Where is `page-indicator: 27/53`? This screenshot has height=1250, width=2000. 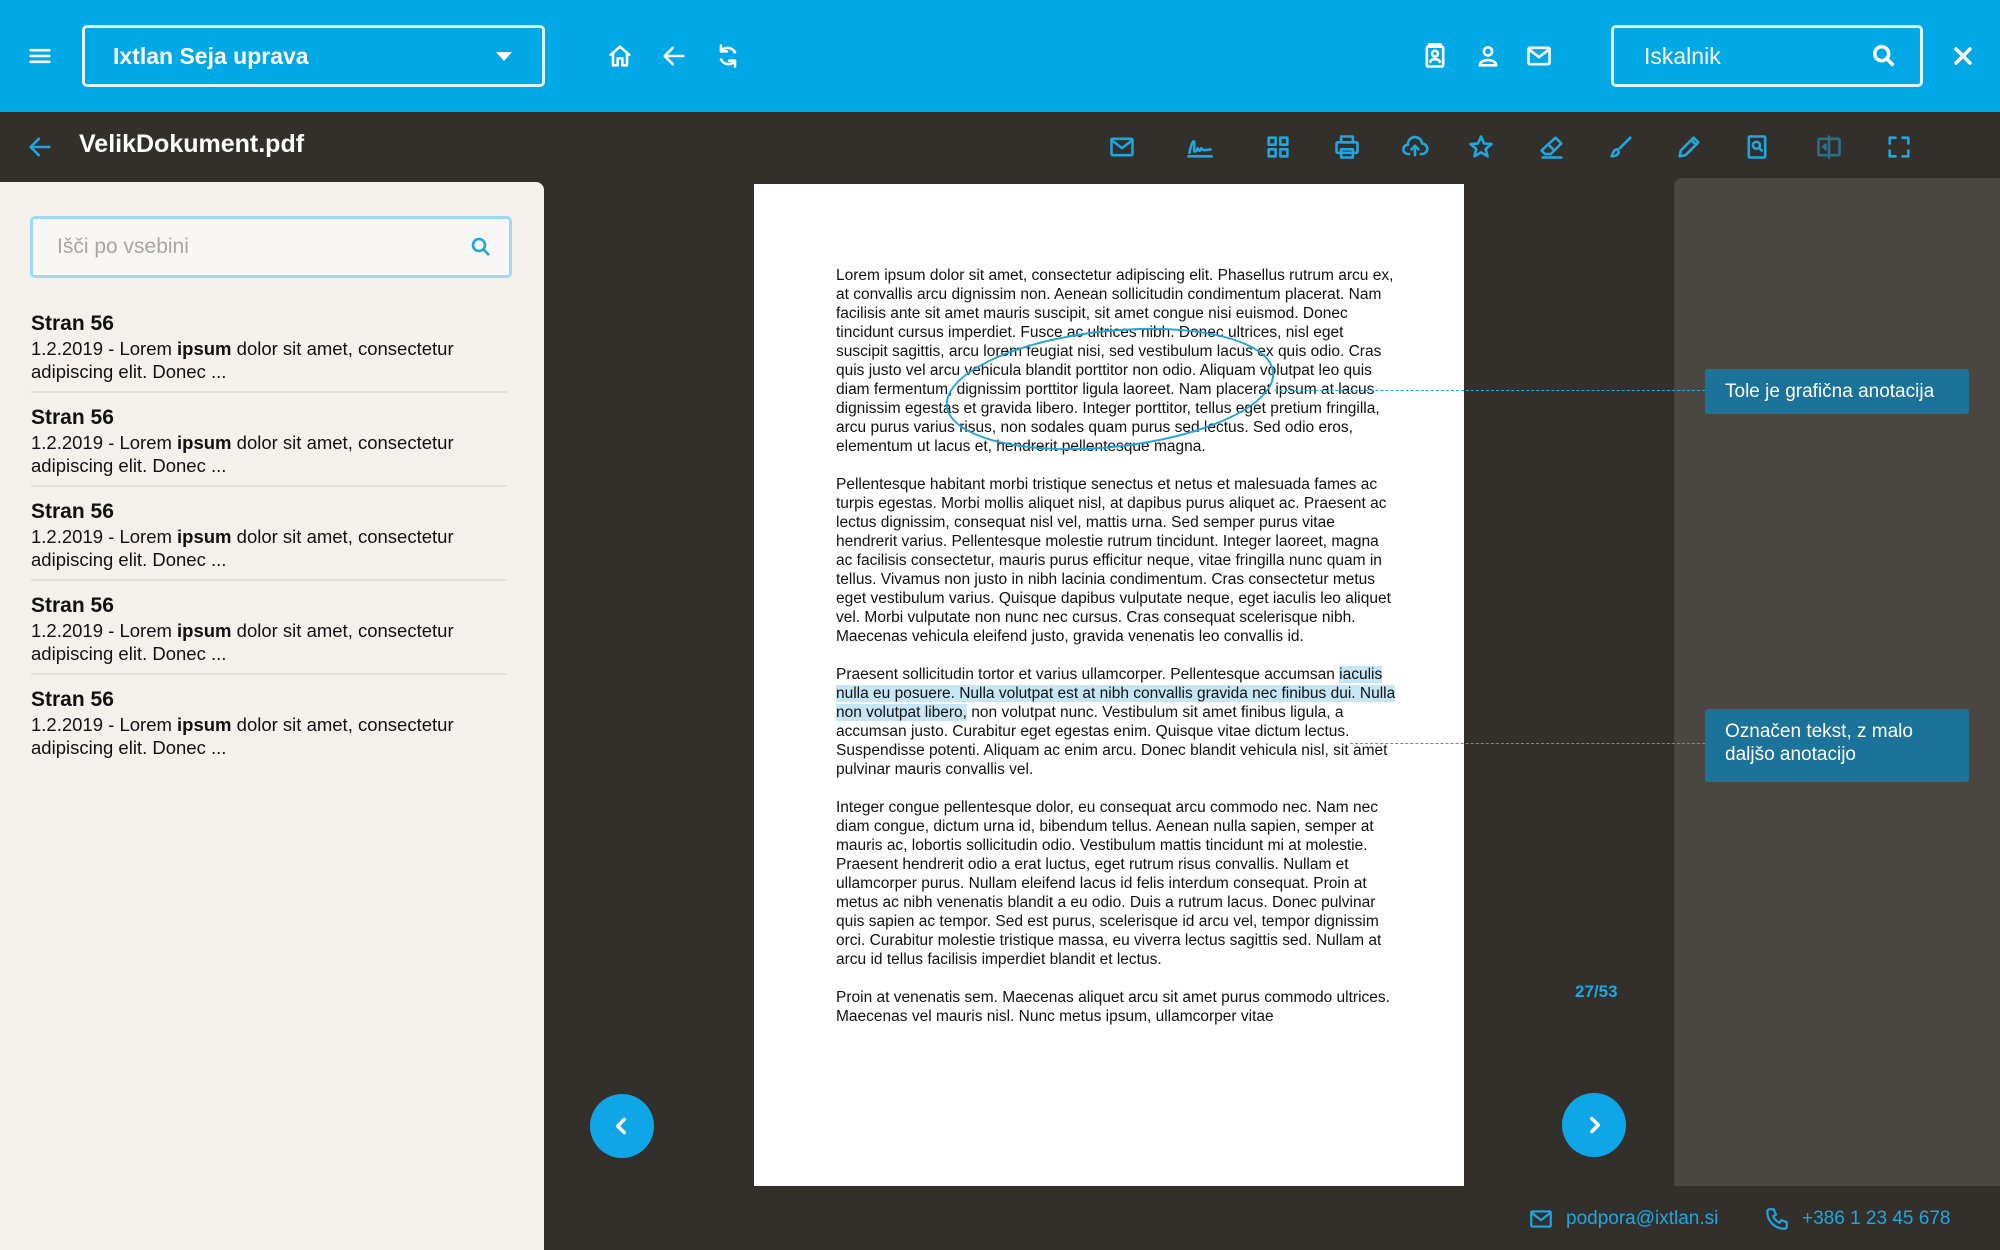
page-indicator: 27/53 is located at coordinates (1596, 991).